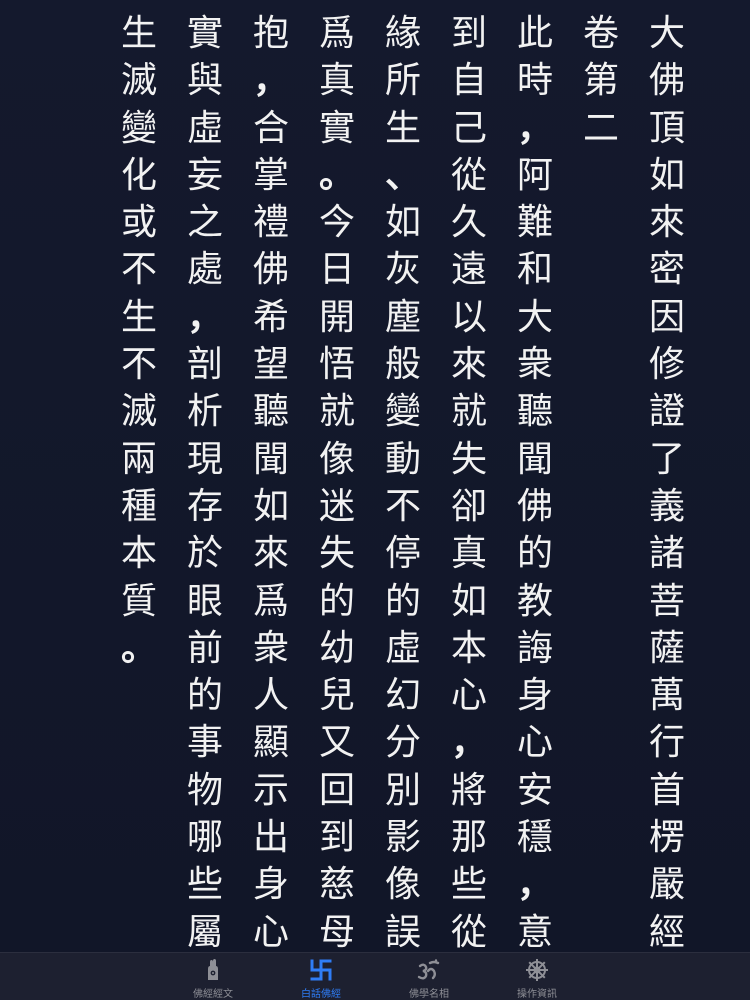 The height and width of the screenshot is (1000, 750). What do you see at coordinates (321, 970) in the screenshot?
I see `swastika-icon` at bounding box center [321, 970].